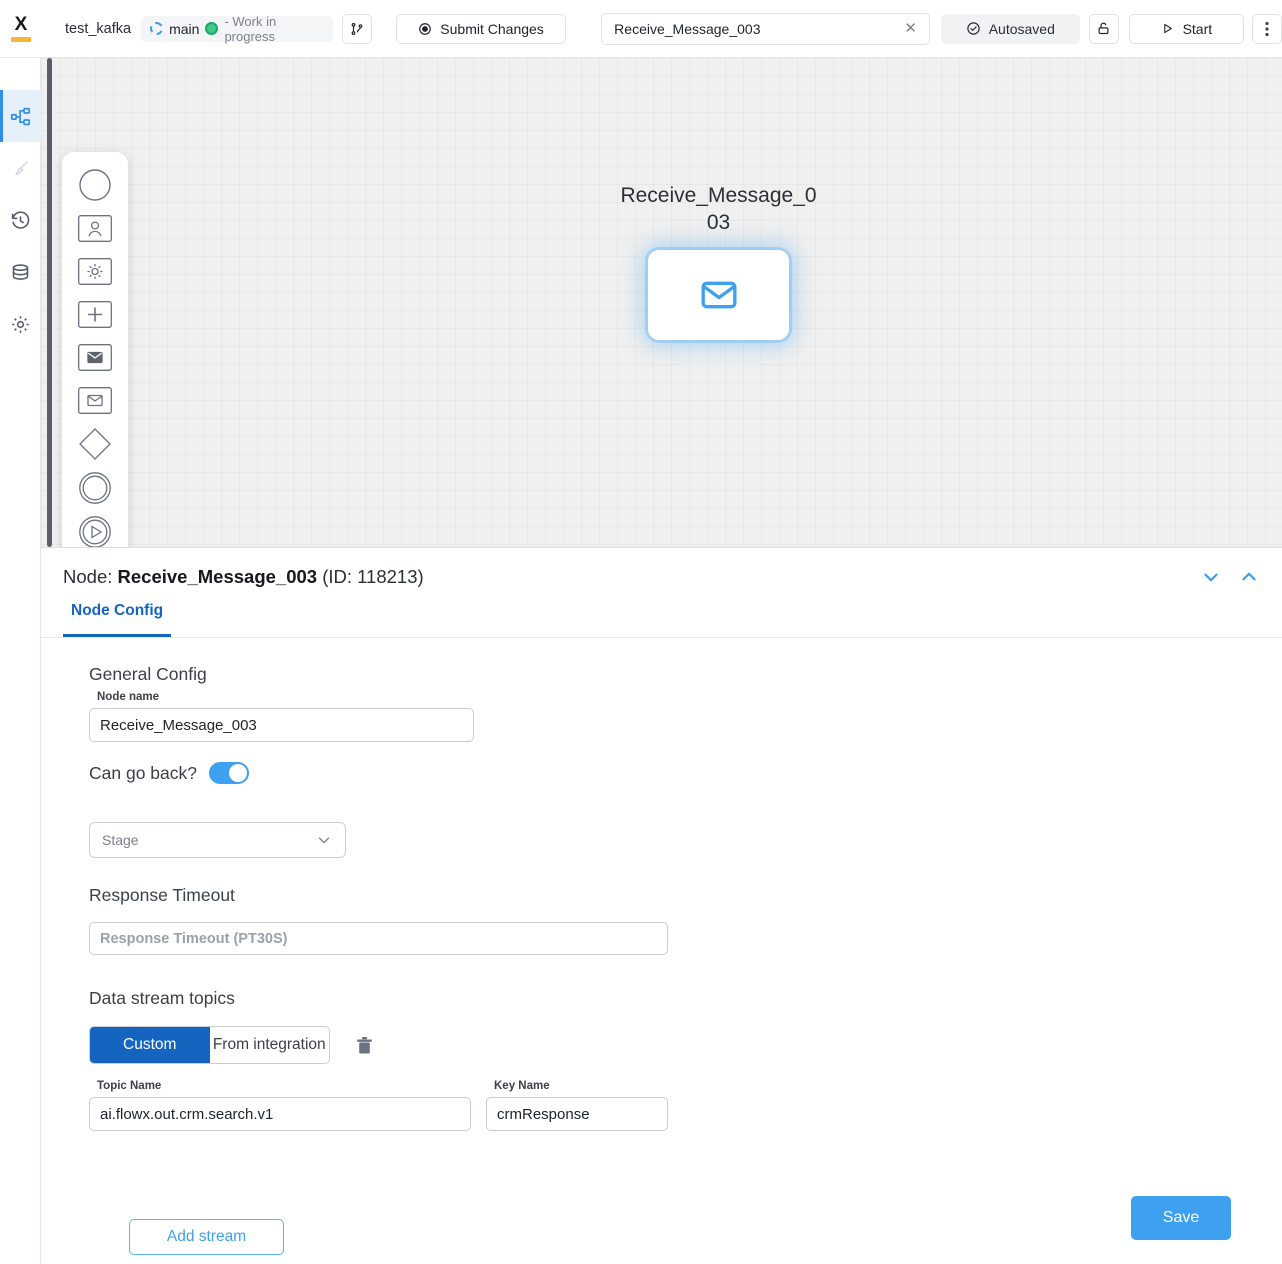 Image resolution: width=1282 pixels, height=1264 pixels. Describe the element at coordinates (217, 840) in the screenshot. I see `stage-select: Stage` at that location.